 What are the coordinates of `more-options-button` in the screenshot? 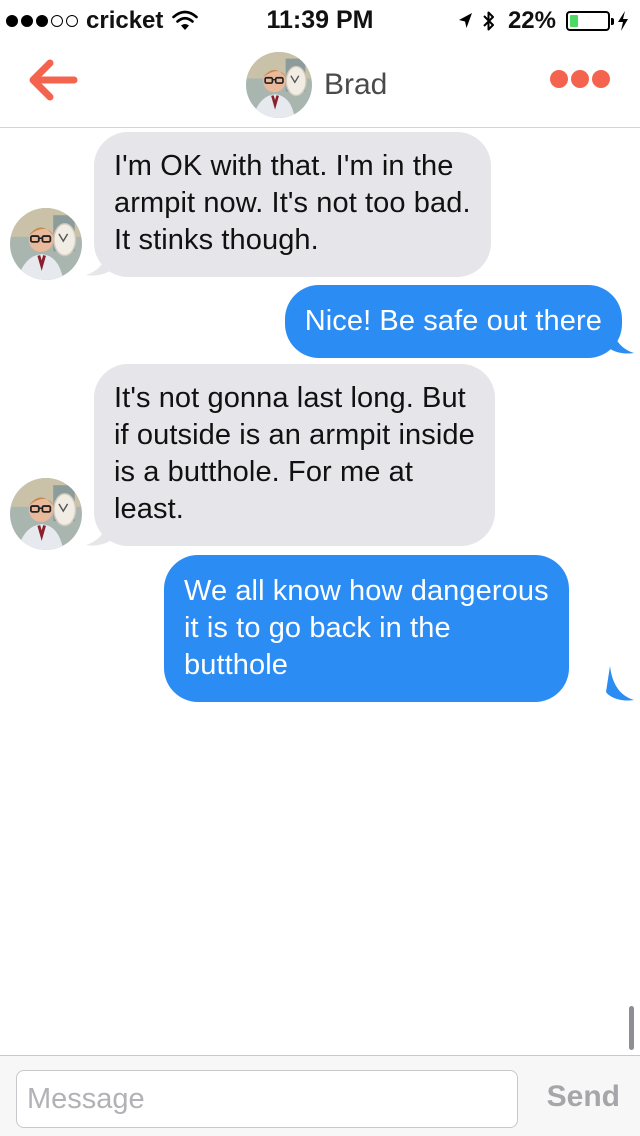 It's located at (580, 79).